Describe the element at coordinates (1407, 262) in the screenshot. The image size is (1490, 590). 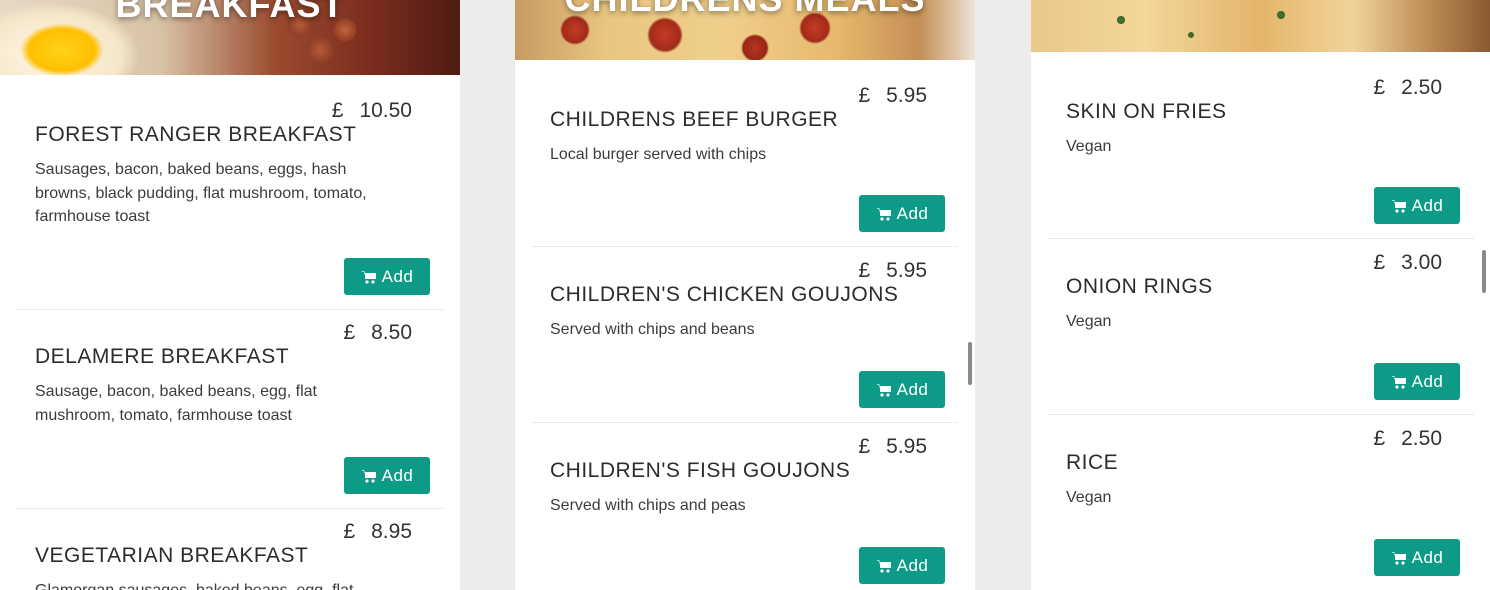
I see `item-price: £3.00` at that location.